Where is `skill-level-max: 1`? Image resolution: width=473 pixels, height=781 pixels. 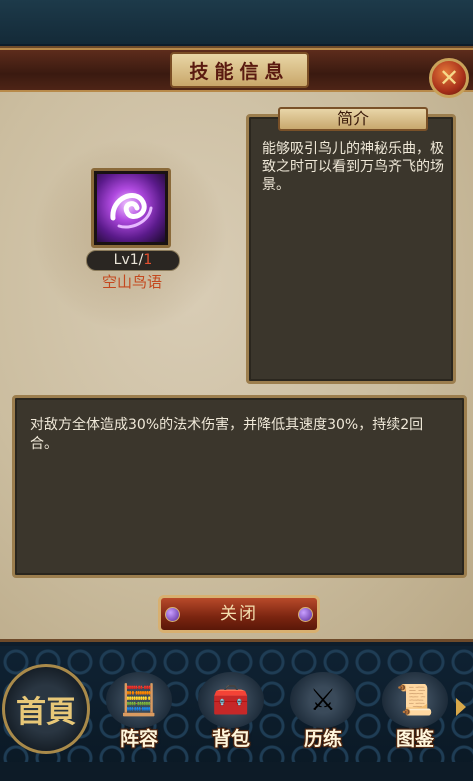 skill-level-max: 1 is located at coordinates (148, 260).